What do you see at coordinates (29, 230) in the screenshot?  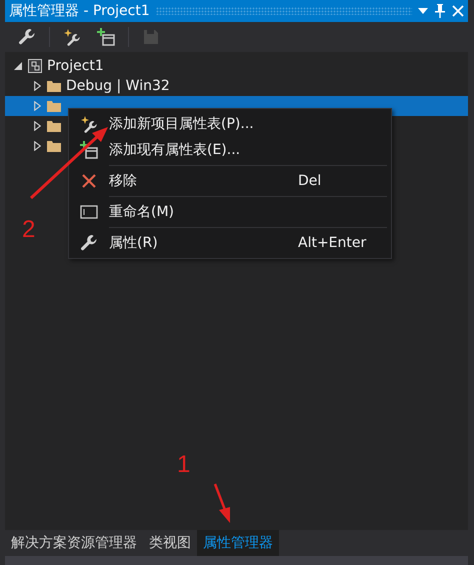 I see `annotation-number: 2` at bounding box center [29, 230].